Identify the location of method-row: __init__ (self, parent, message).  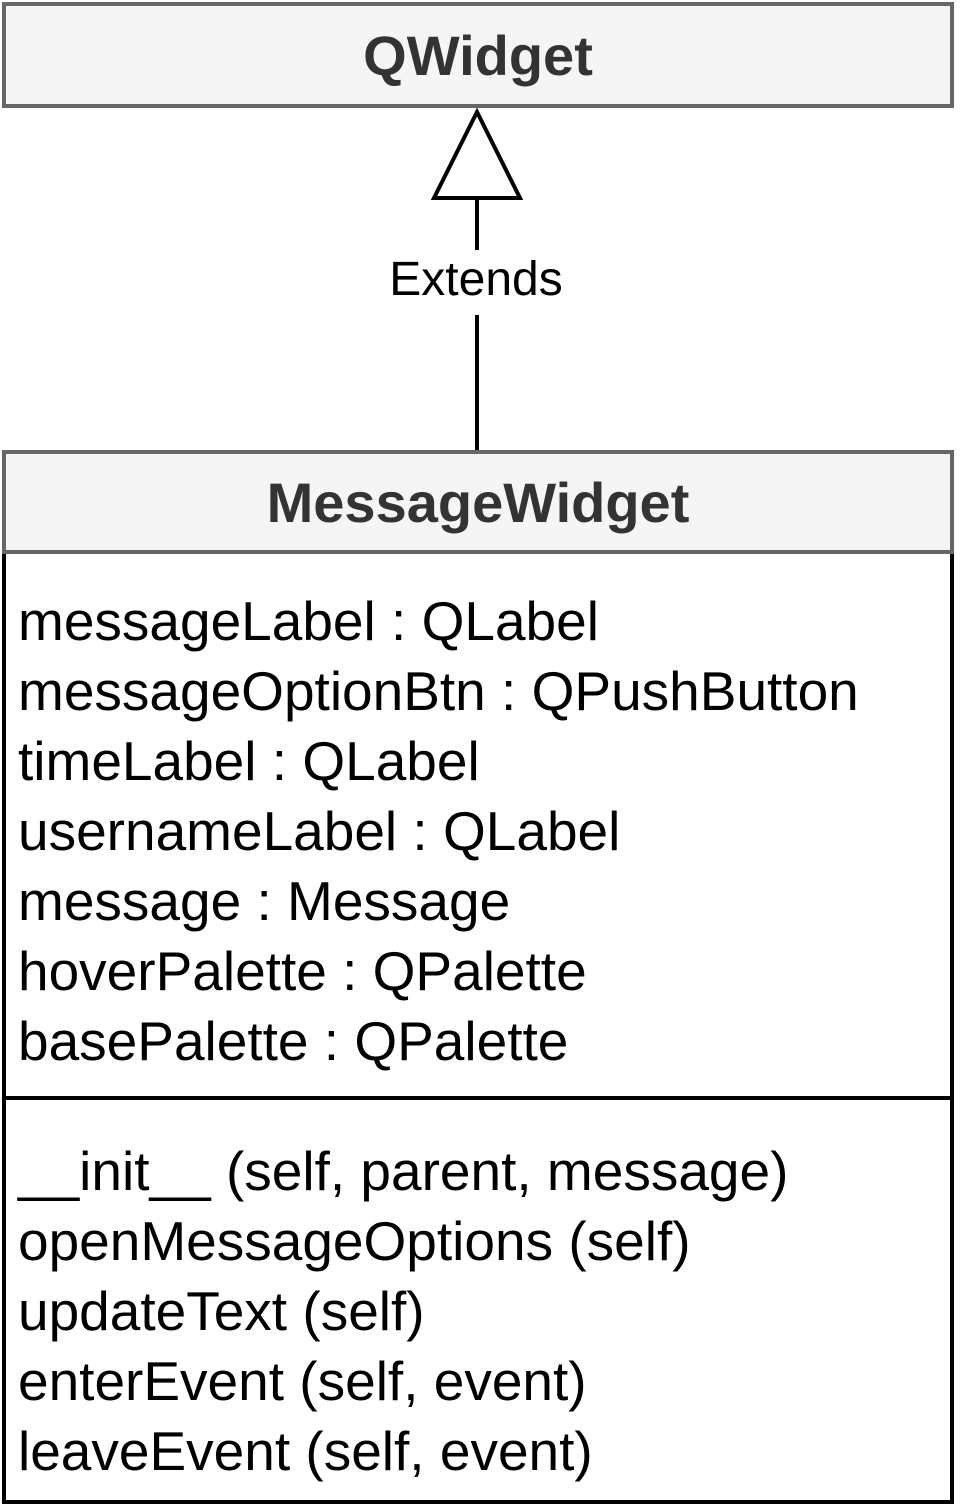
(403, 1171).